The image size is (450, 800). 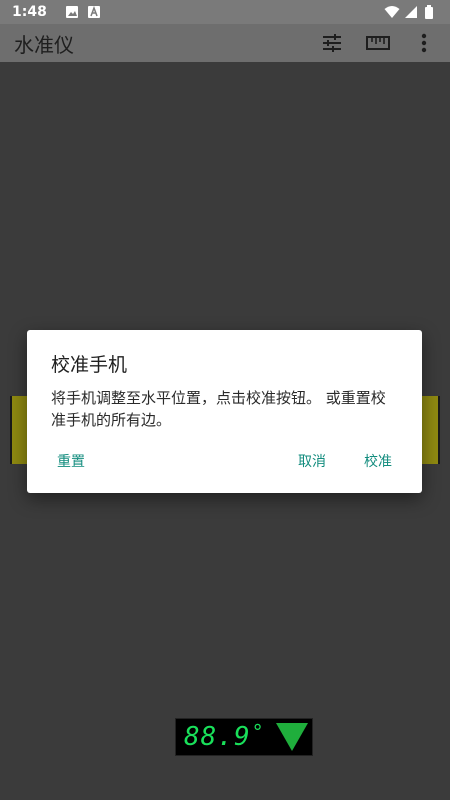 I want to click on app-bar: 水准仪, so click(x=225, y=43).